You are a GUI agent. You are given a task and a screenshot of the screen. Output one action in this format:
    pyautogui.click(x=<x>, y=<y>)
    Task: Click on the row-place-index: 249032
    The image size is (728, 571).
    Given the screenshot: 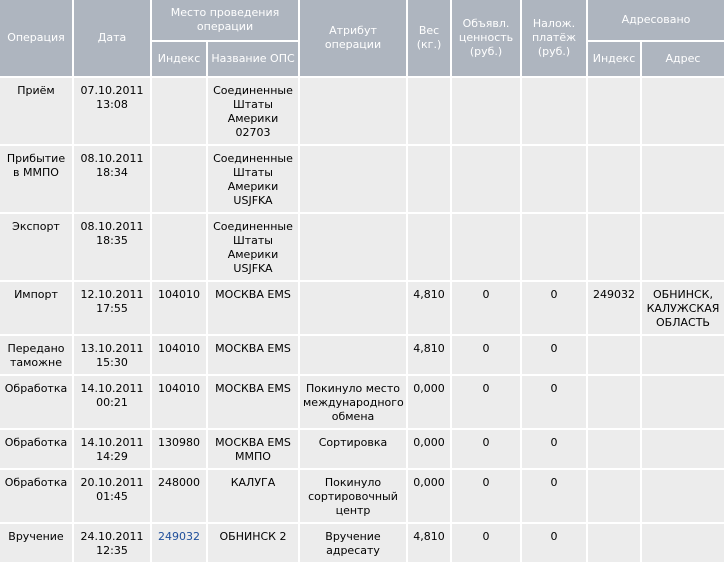 What is the action you would take?
    pyautogui.click(x=179, y=543)
    